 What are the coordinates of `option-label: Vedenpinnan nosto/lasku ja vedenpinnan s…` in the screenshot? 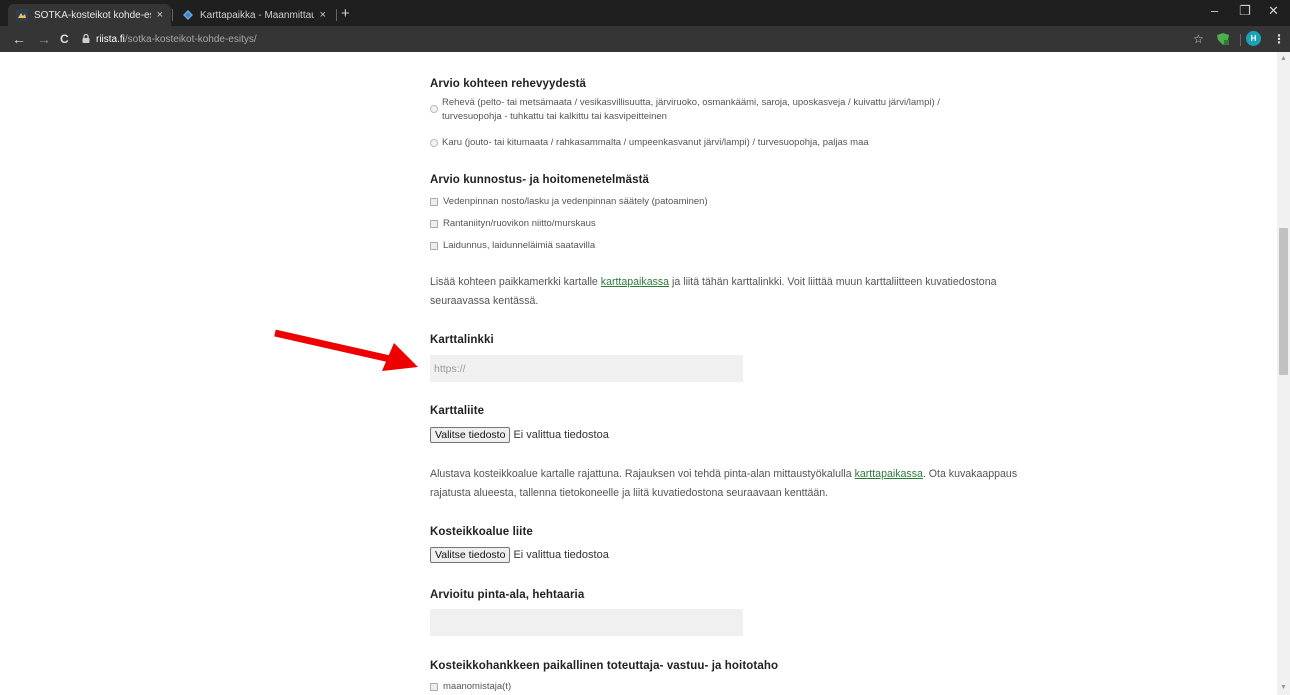 It's located at (575, 201).